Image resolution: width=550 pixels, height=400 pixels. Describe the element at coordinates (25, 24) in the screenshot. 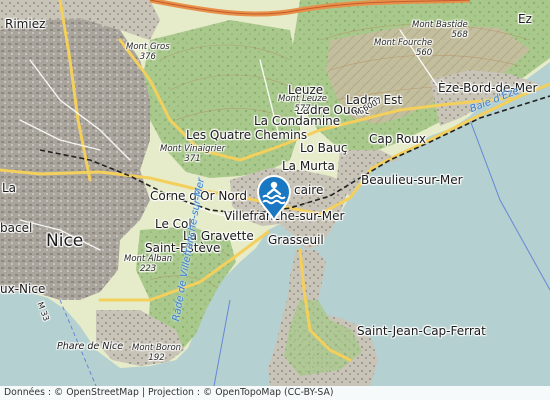

I see `town-label-rimiez: Rimiez` at that location.